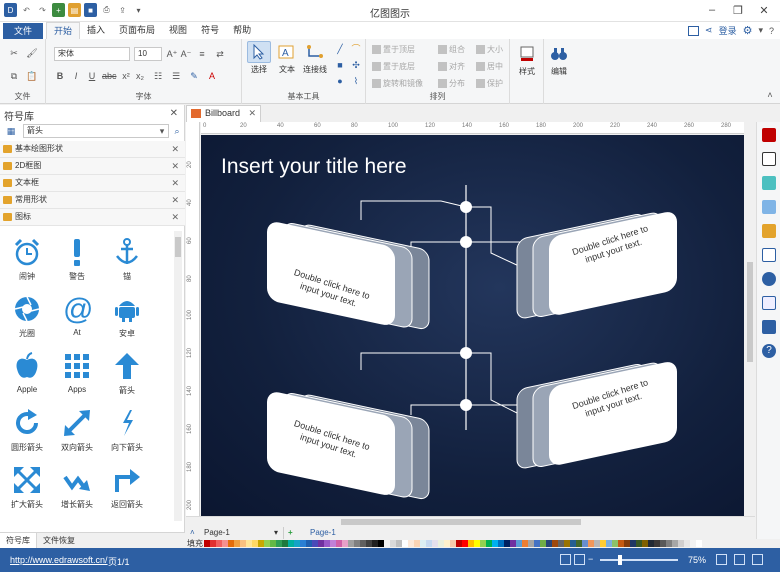  What do you see at coordinates (59, 560) in the screenshot?
I see `website-link: http://www.edrawsoft.cn/` at bounding box center [59, 560].